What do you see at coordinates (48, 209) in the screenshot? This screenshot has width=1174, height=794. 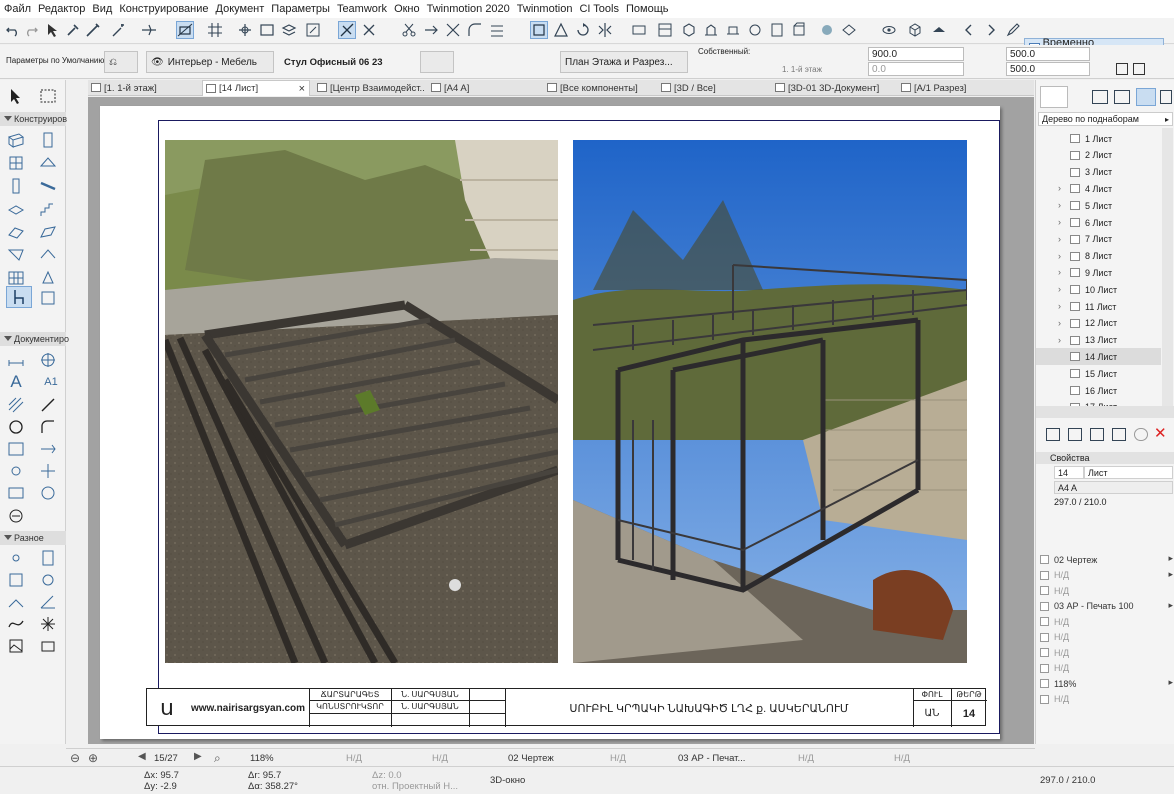 I see `stair-tool-icon` at bounding box center [48, 209].